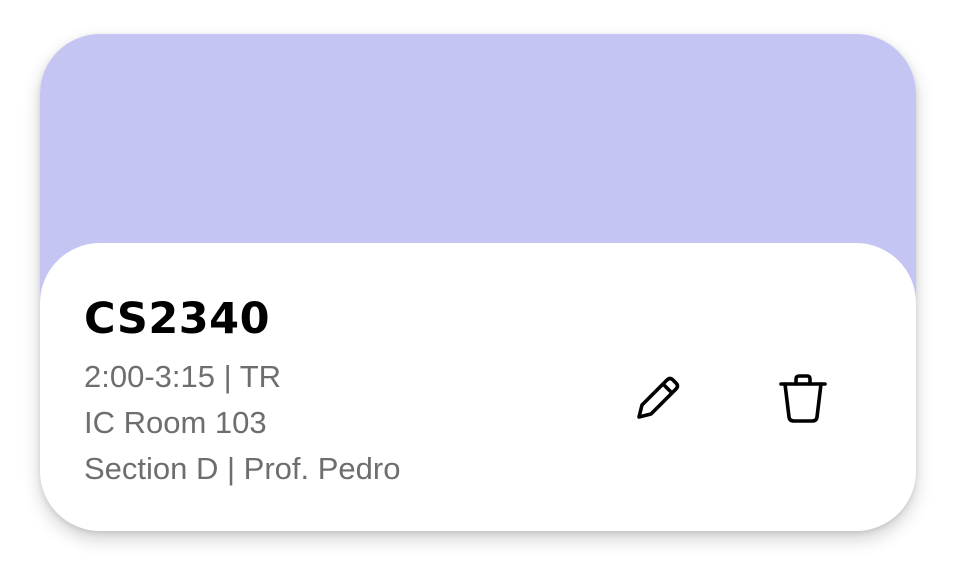 The width and height of the screenshot is (972, 582). I want to click on pencil-icon, so click(658, 397).